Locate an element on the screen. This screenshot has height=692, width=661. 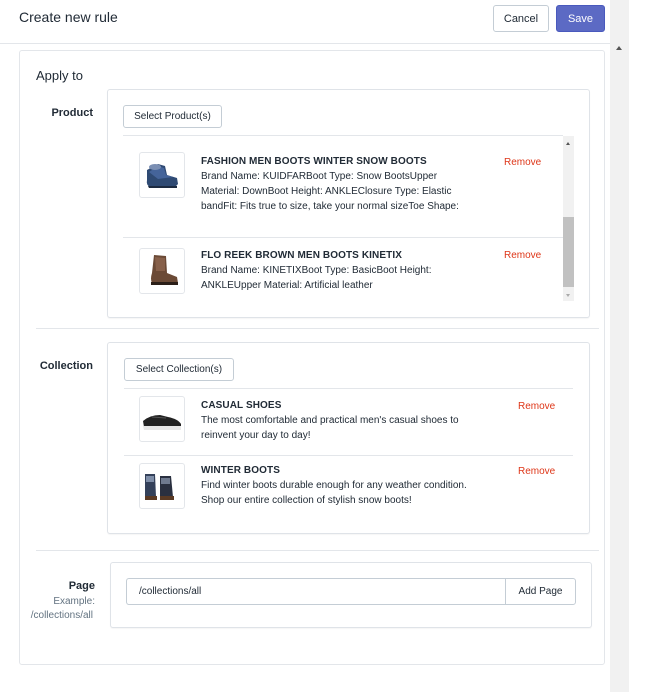
page-example-label: Example: is located at coordinates (74, 601).